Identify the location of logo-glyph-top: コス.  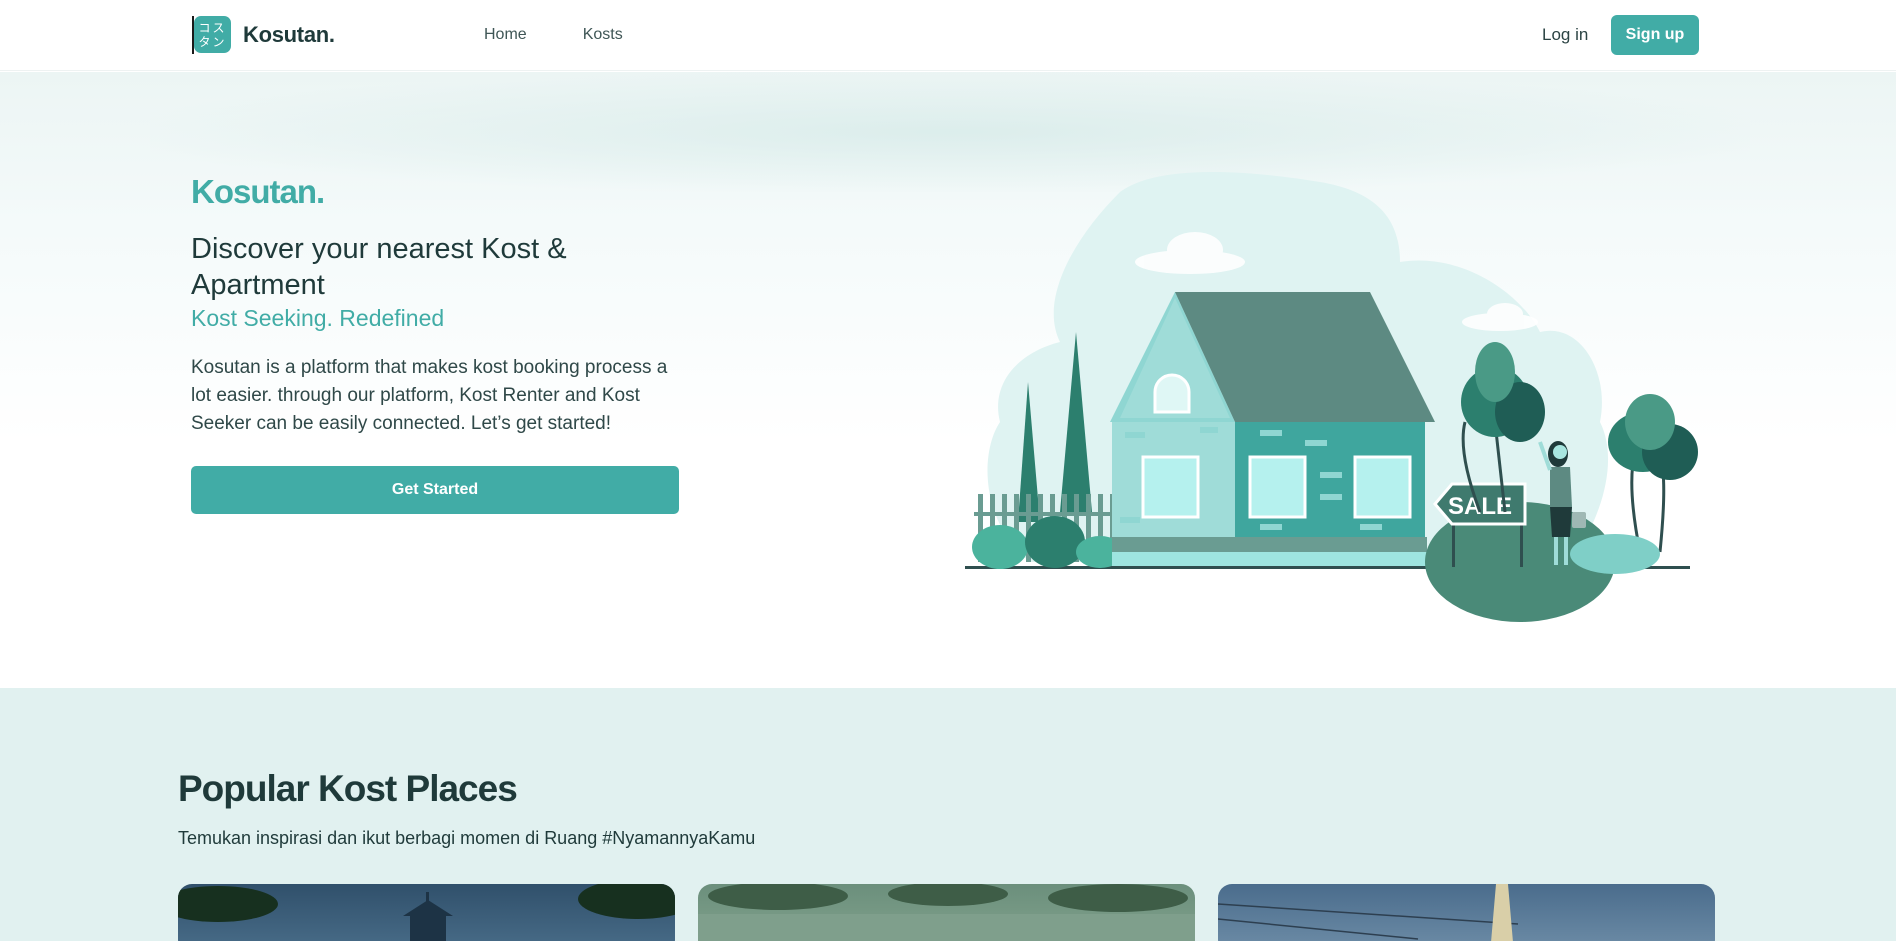
(212, 27).